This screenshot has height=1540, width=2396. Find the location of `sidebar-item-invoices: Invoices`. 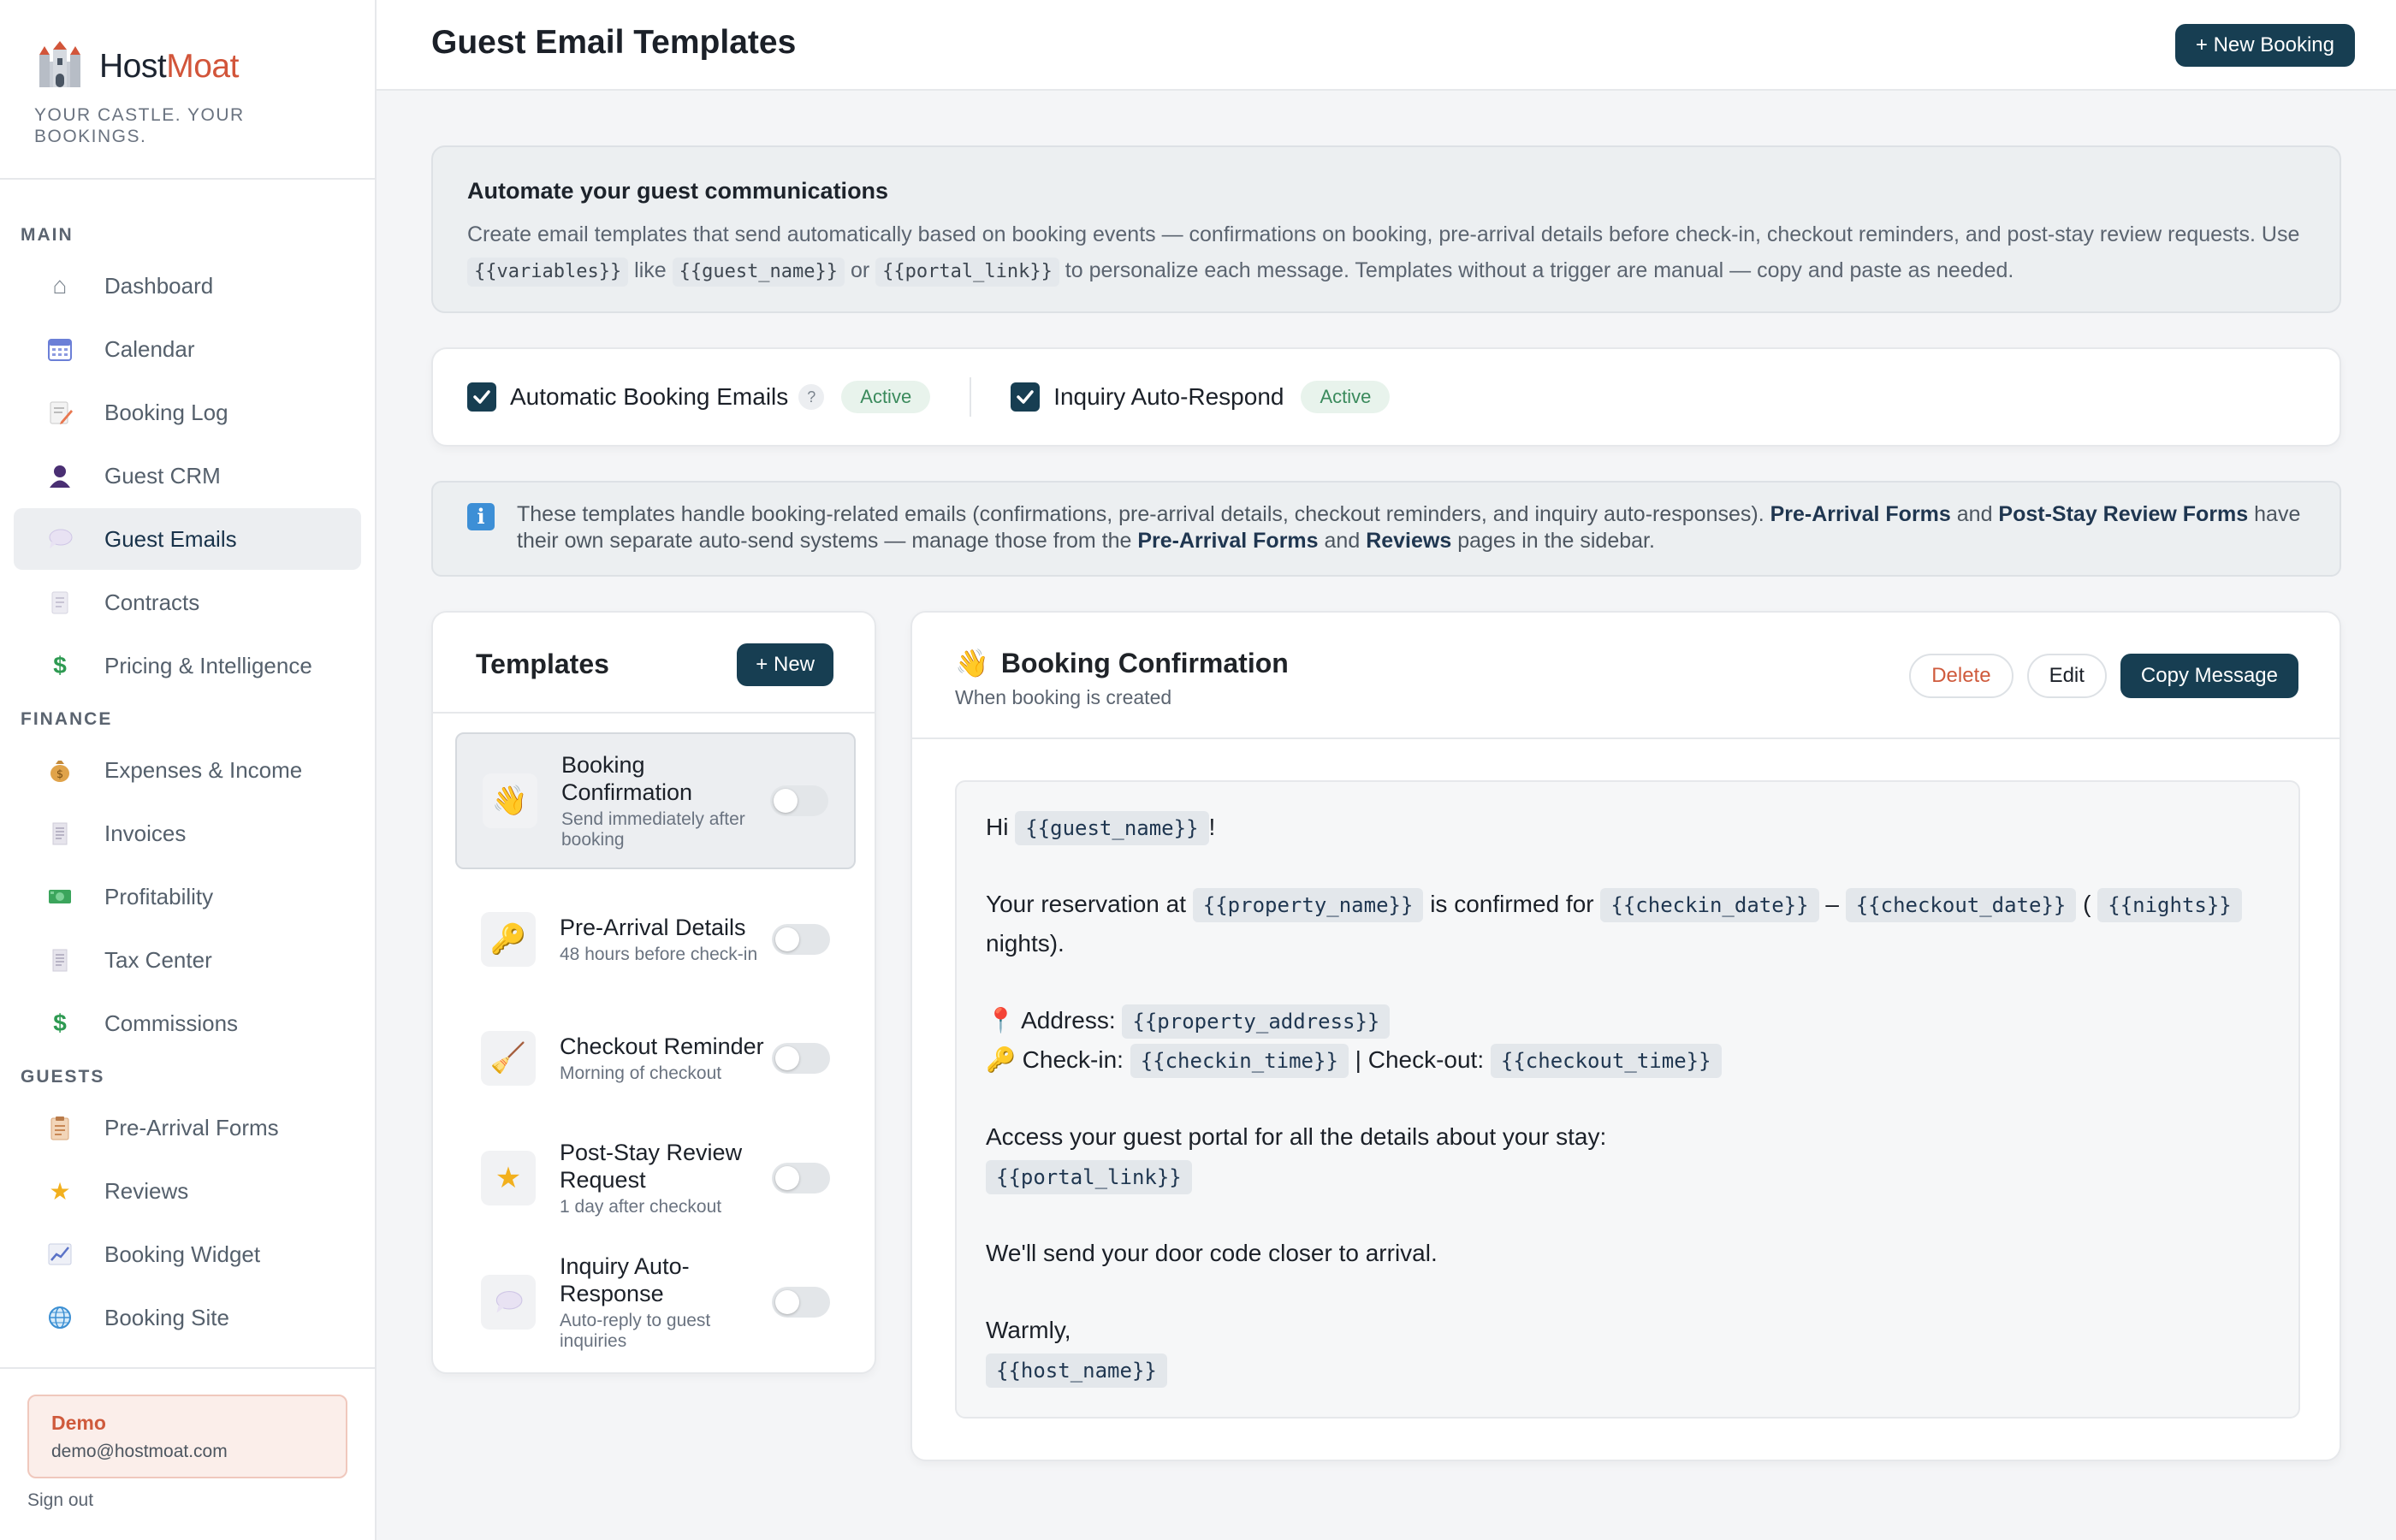

sidebar-item-invoices: Invoices is located at coordinates (188, 833).